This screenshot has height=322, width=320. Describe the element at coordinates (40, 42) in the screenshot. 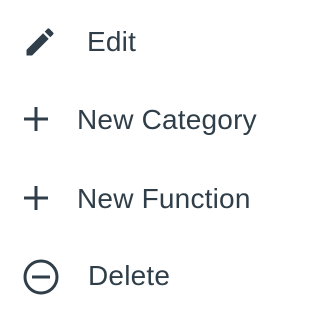

I see `pencil-icon` at that location.